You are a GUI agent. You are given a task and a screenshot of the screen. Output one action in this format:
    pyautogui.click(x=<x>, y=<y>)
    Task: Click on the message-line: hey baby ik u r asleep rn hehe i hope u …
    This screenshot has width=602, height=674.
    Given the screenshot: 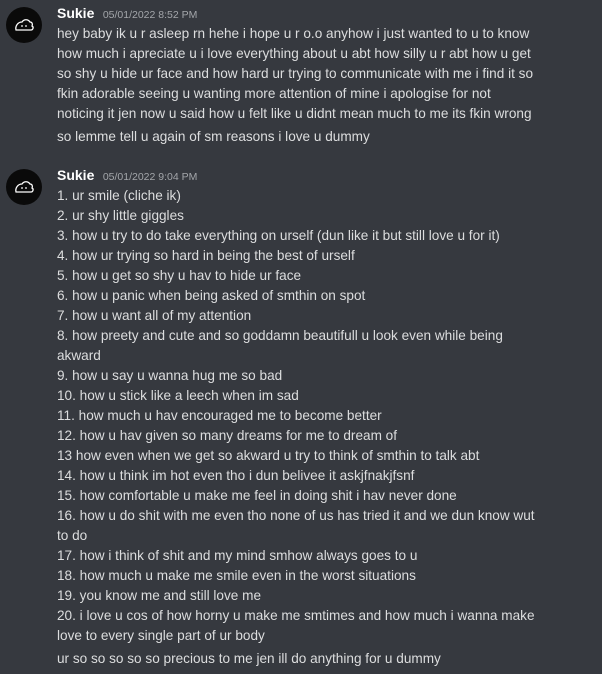 What is the action you would take?
    pyautogui.click(x=293, y=33)
    